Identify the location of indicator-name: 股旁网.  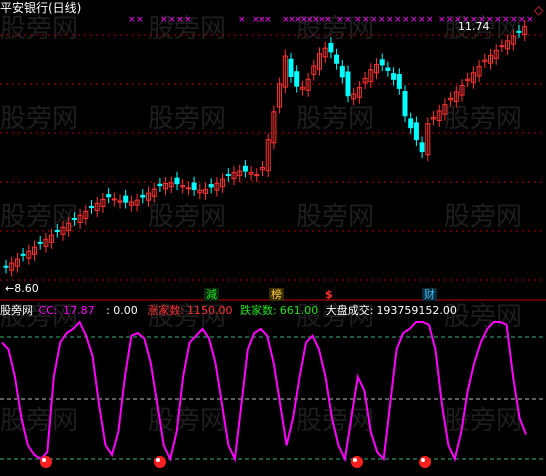
(16, 310).